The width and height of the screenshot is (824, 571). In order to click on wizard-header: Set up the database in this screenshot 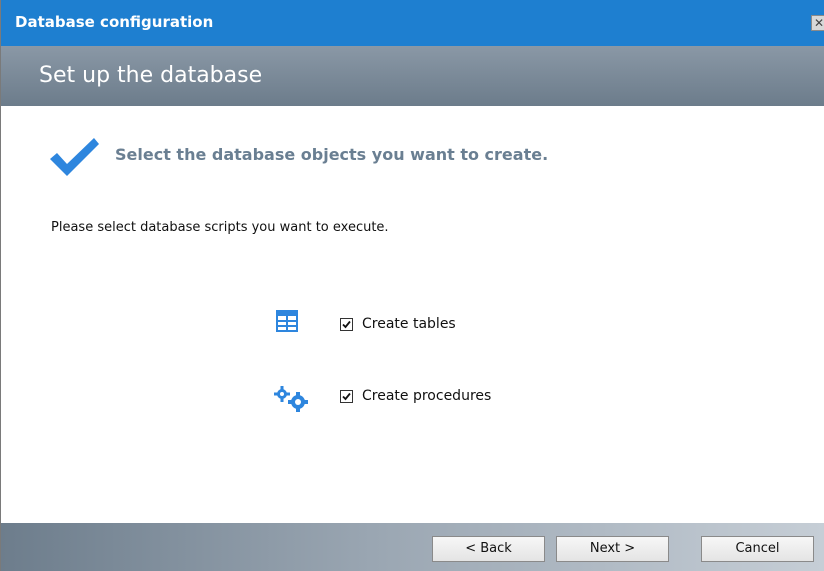, I will do `click(412, 76)`.